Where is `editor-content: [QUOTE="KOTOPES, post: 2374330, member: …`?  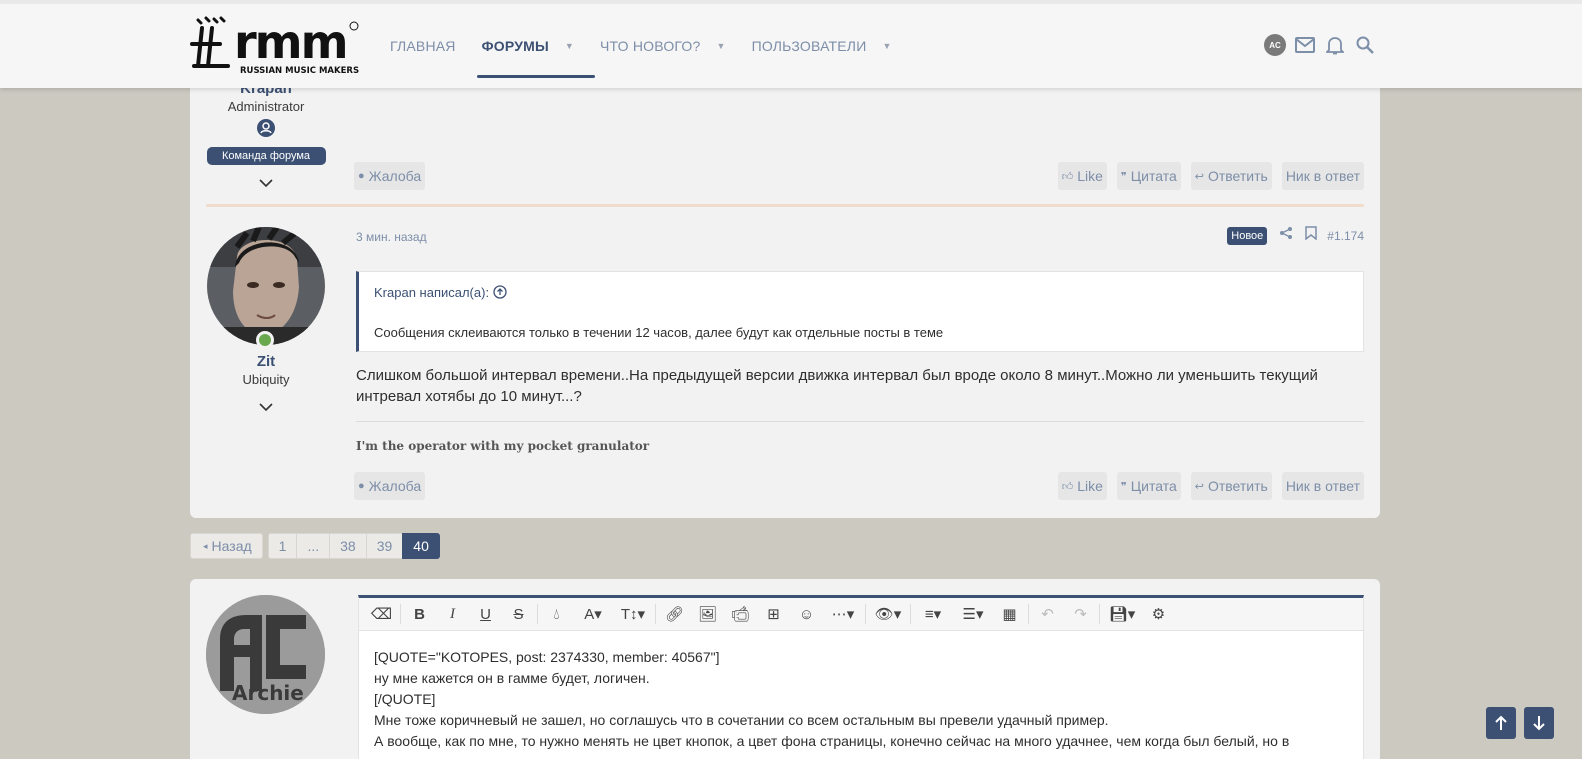
editor-content: [QUOTE="KOTOPES, post: 2374330, member: … is located at coordinates (861, 691).